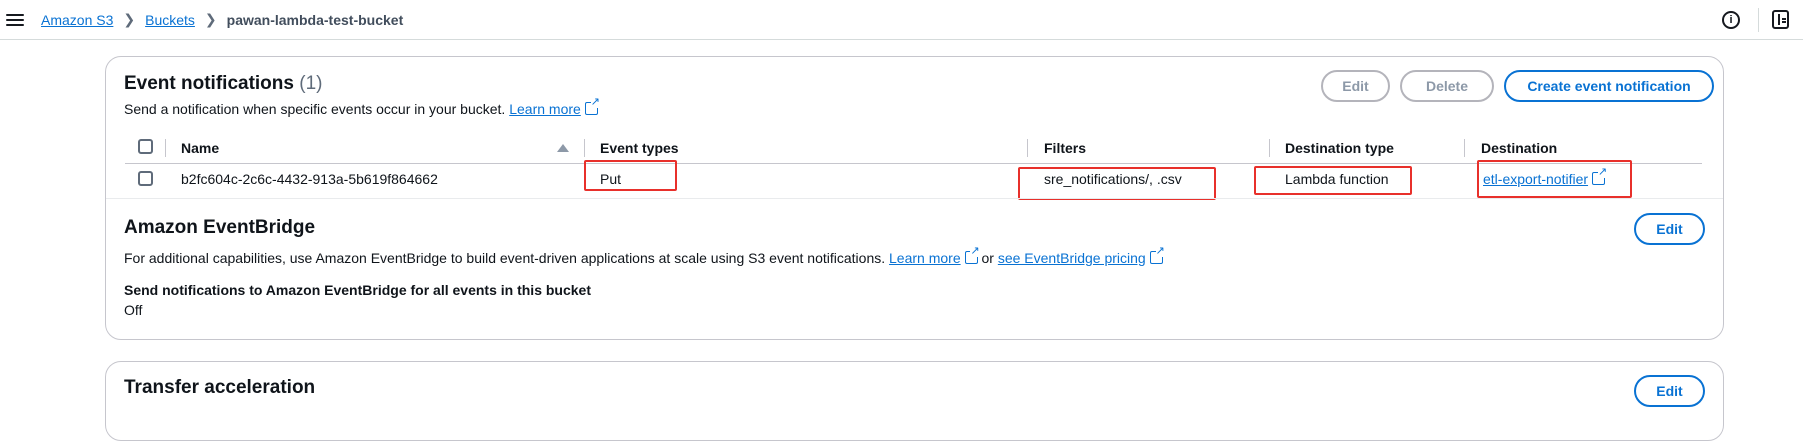 This screenshot has height=441, width=1803. I want to click on side-panel-icon, so click(1780, 19).